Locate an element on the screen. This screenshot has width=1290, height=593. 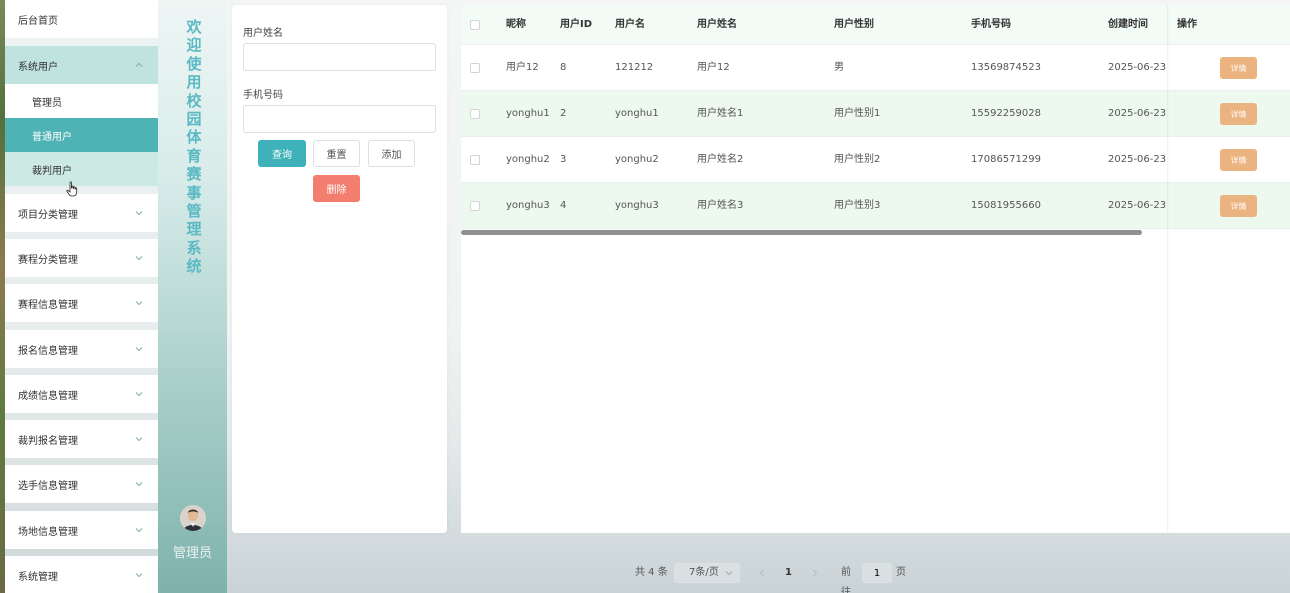
submenu-item-referee-user: 裁判用户 is located at coordinates (81, 169).